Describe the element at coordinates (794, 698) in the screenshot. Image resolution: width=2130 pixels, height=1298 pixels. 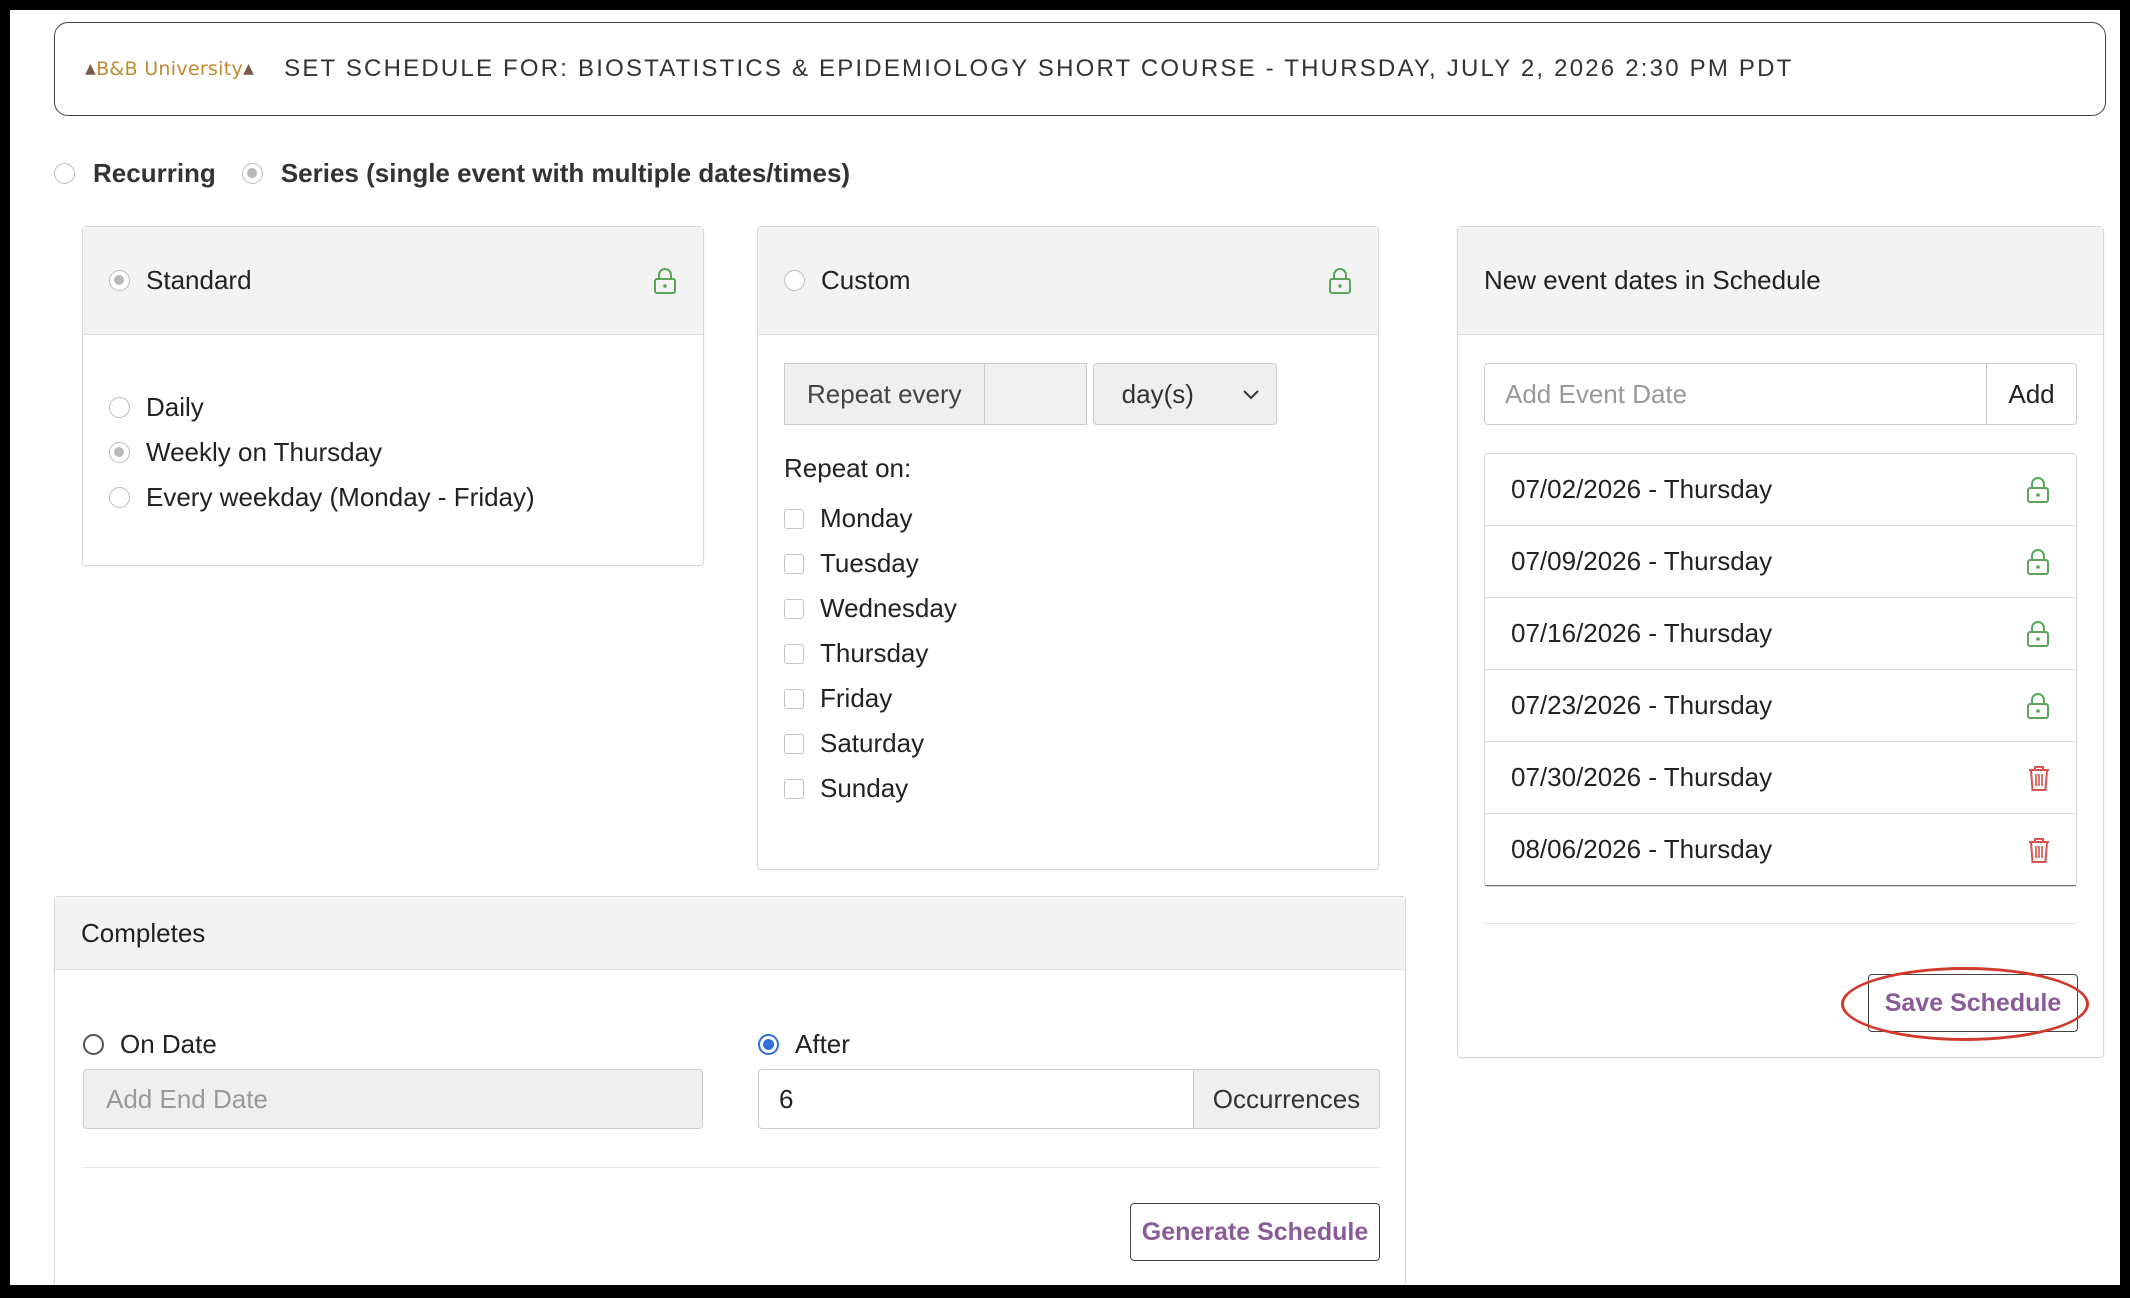
I see `friday-checkbox` at that location.